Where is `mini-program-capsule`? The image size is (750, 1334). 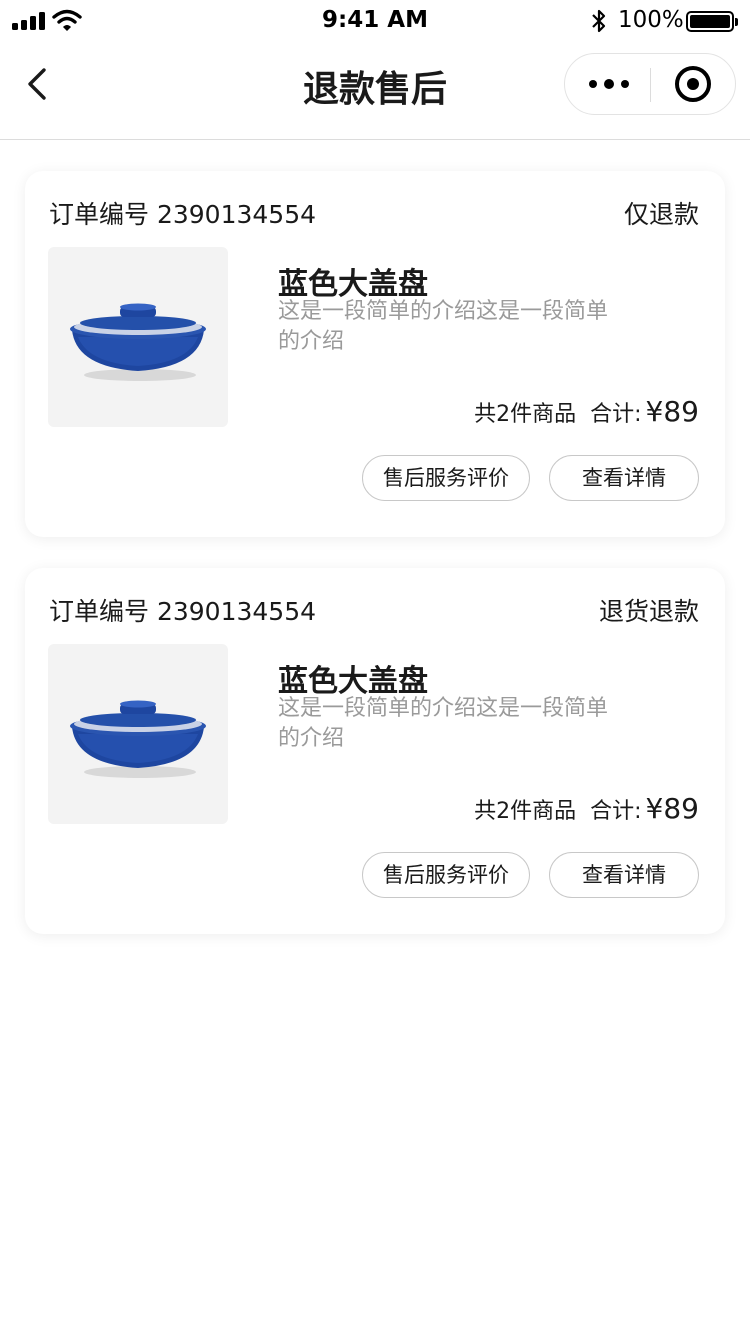
mini-program-capsule is located at coordinates (650, 84).